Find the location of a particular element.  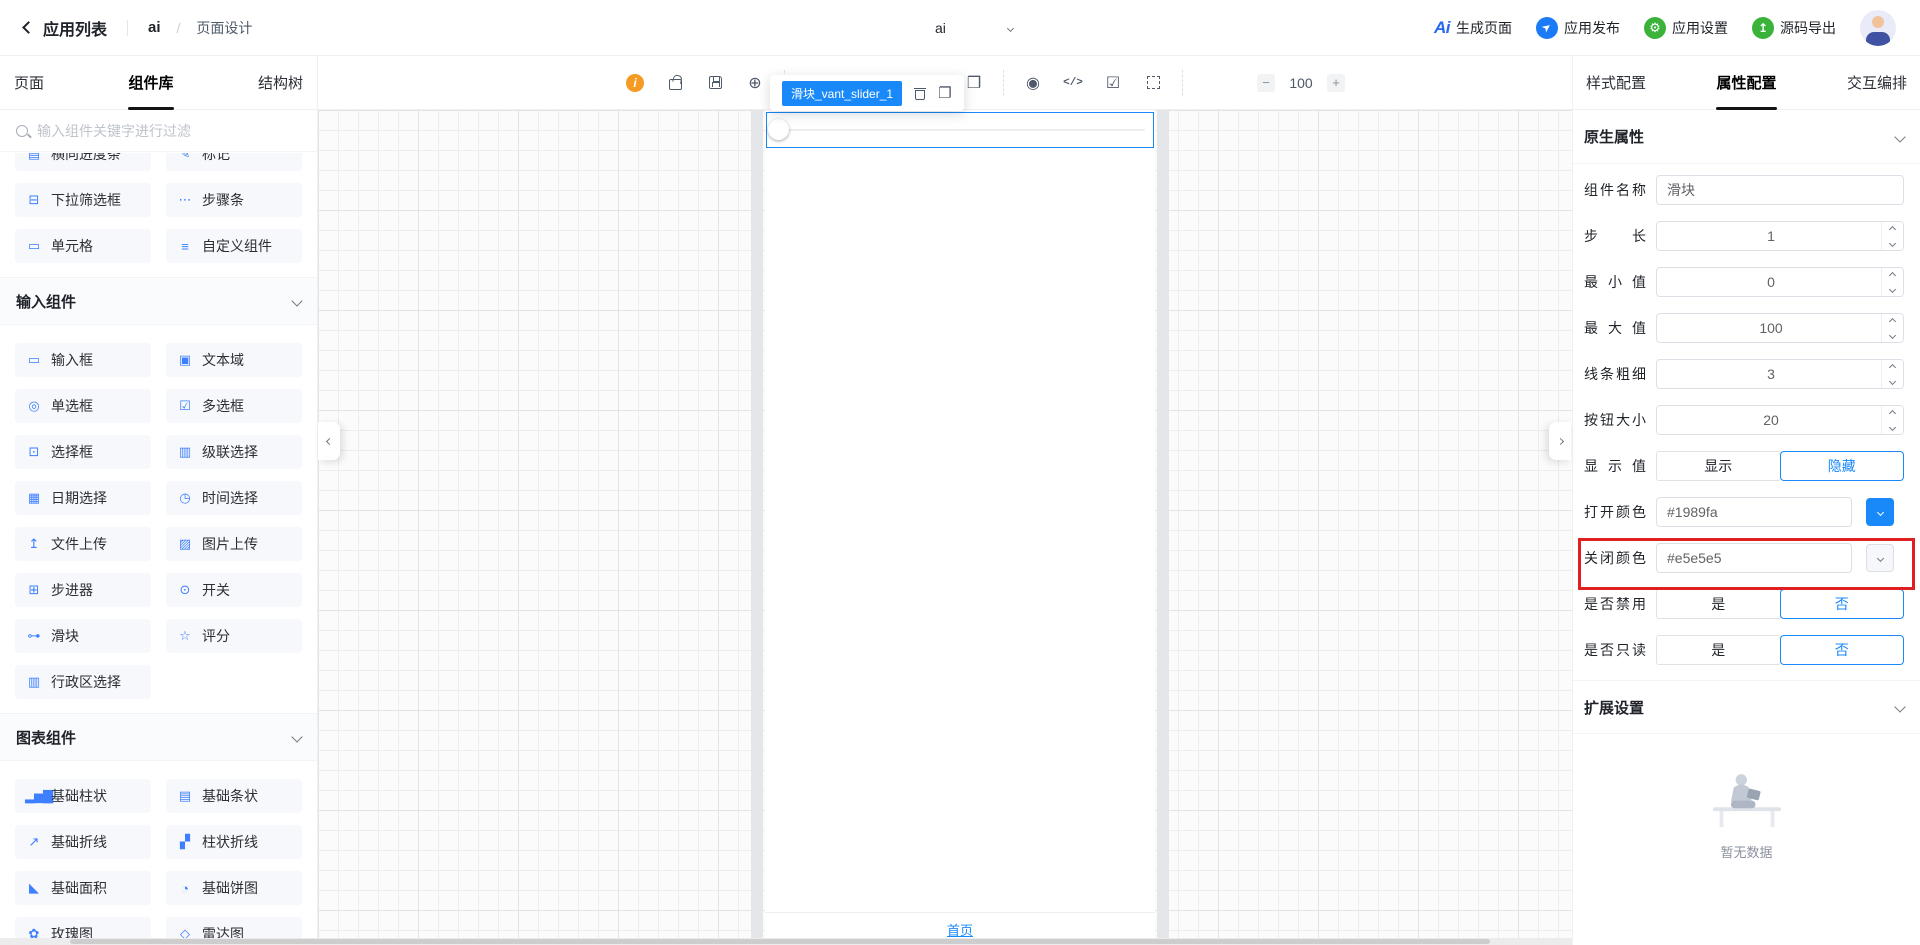

component-item-horizontal-progress: ▤ 横向进度条 is located at coordinates (83, 162).